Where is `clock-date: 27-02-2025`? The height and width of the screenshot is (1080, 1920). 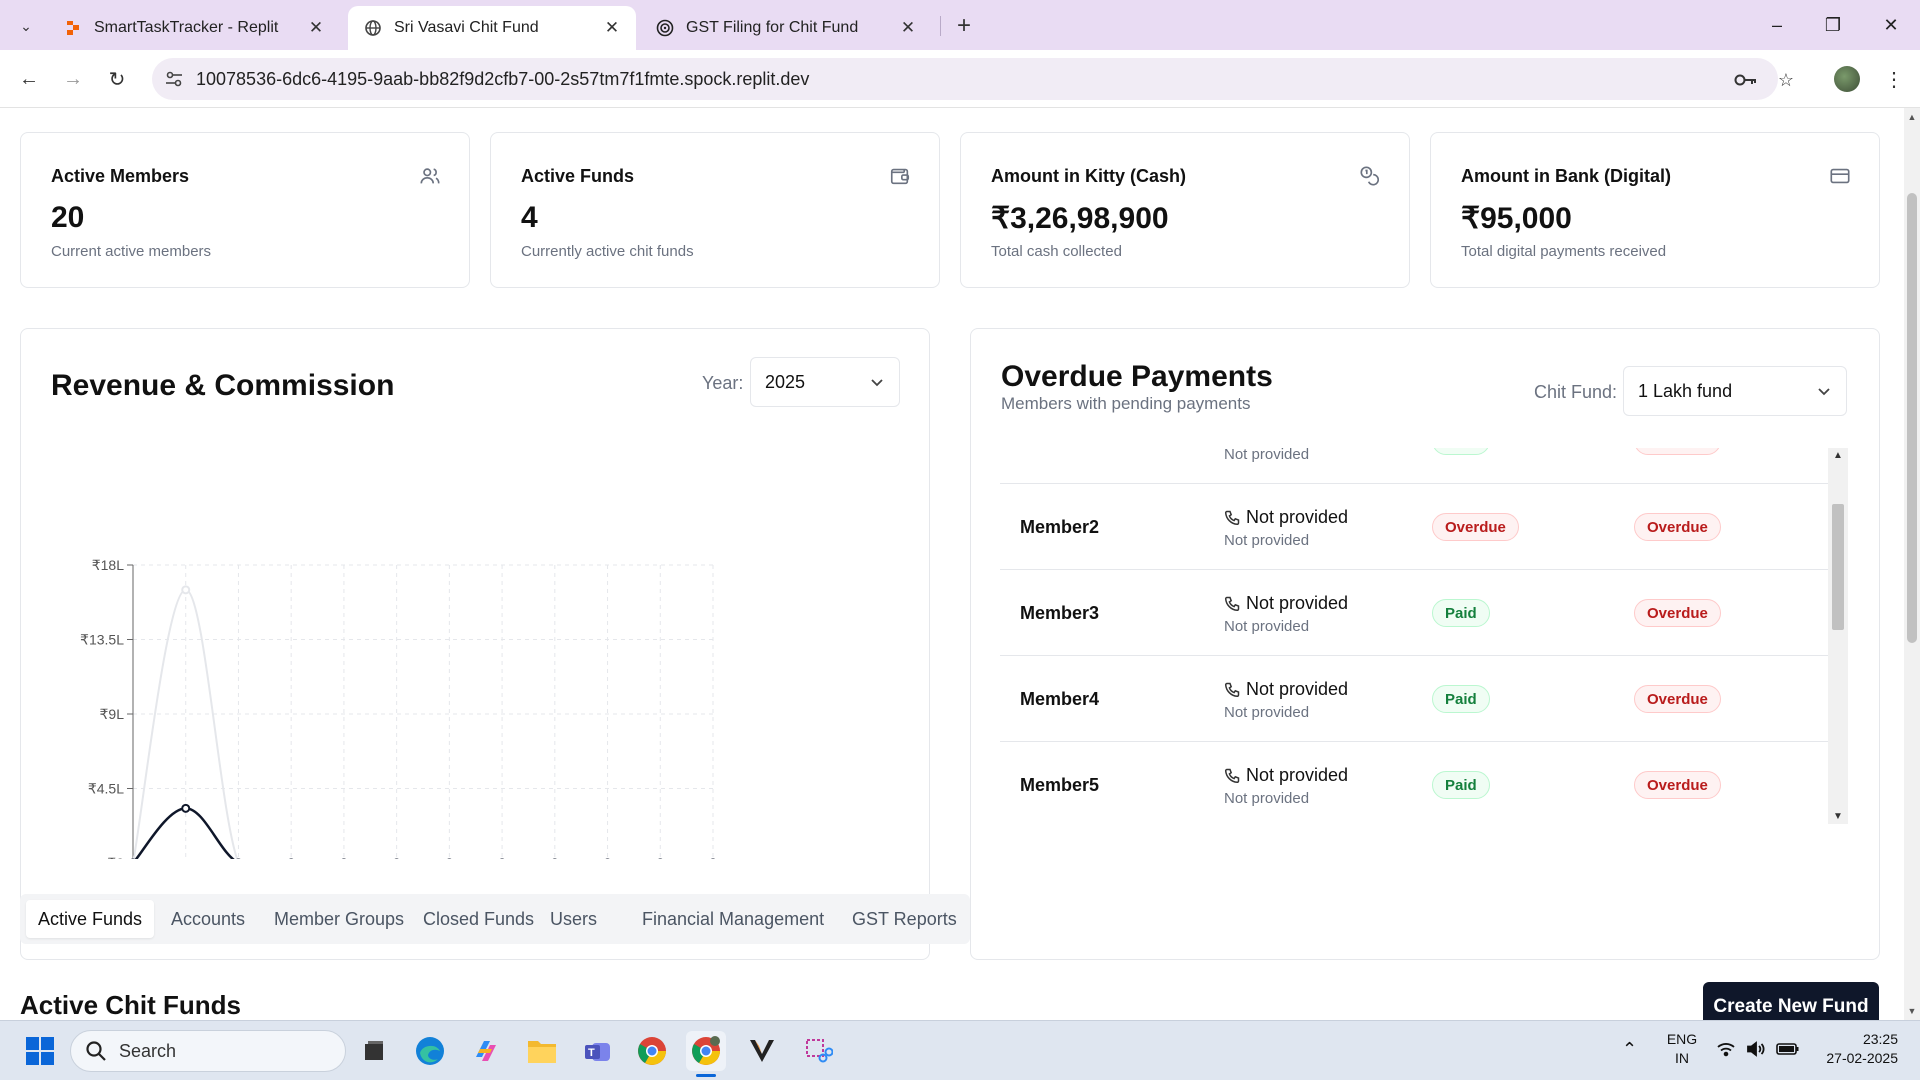
clock-date: 27-02-2025 is located at coordinates (1862, 1058).